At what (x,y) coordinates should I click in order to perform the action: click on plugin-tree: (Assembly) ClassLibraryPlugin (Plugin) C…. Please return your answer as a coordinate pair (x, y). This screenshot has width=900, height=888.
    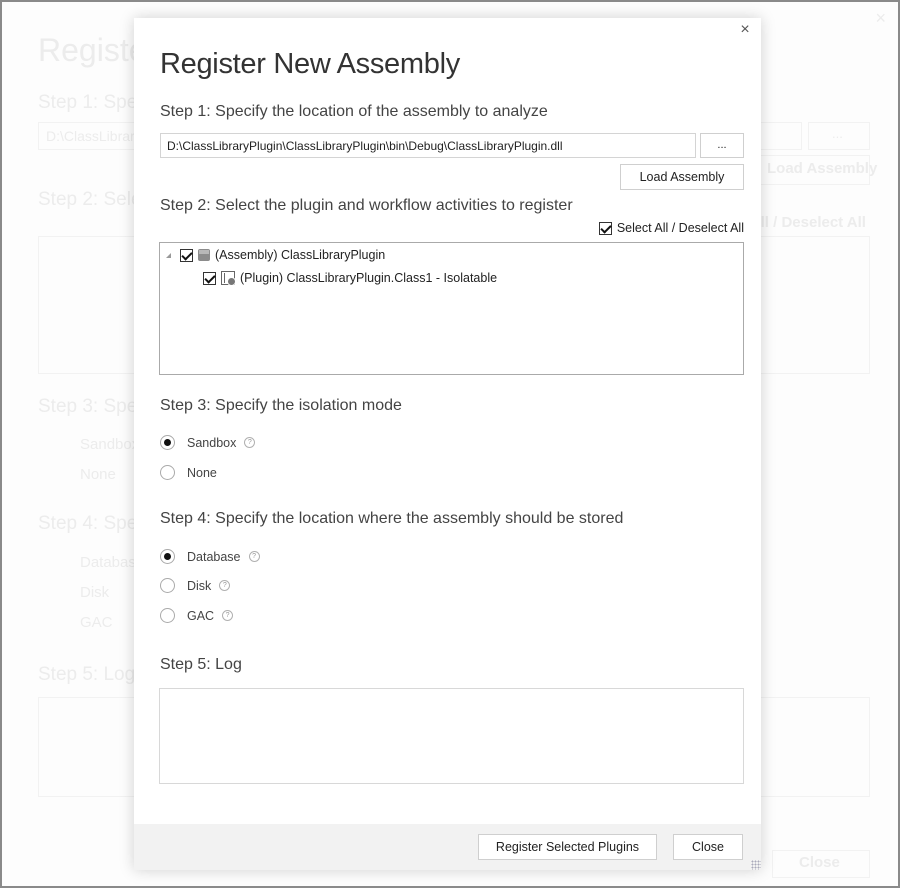
    Looking at the image, I should click on (451, 308).